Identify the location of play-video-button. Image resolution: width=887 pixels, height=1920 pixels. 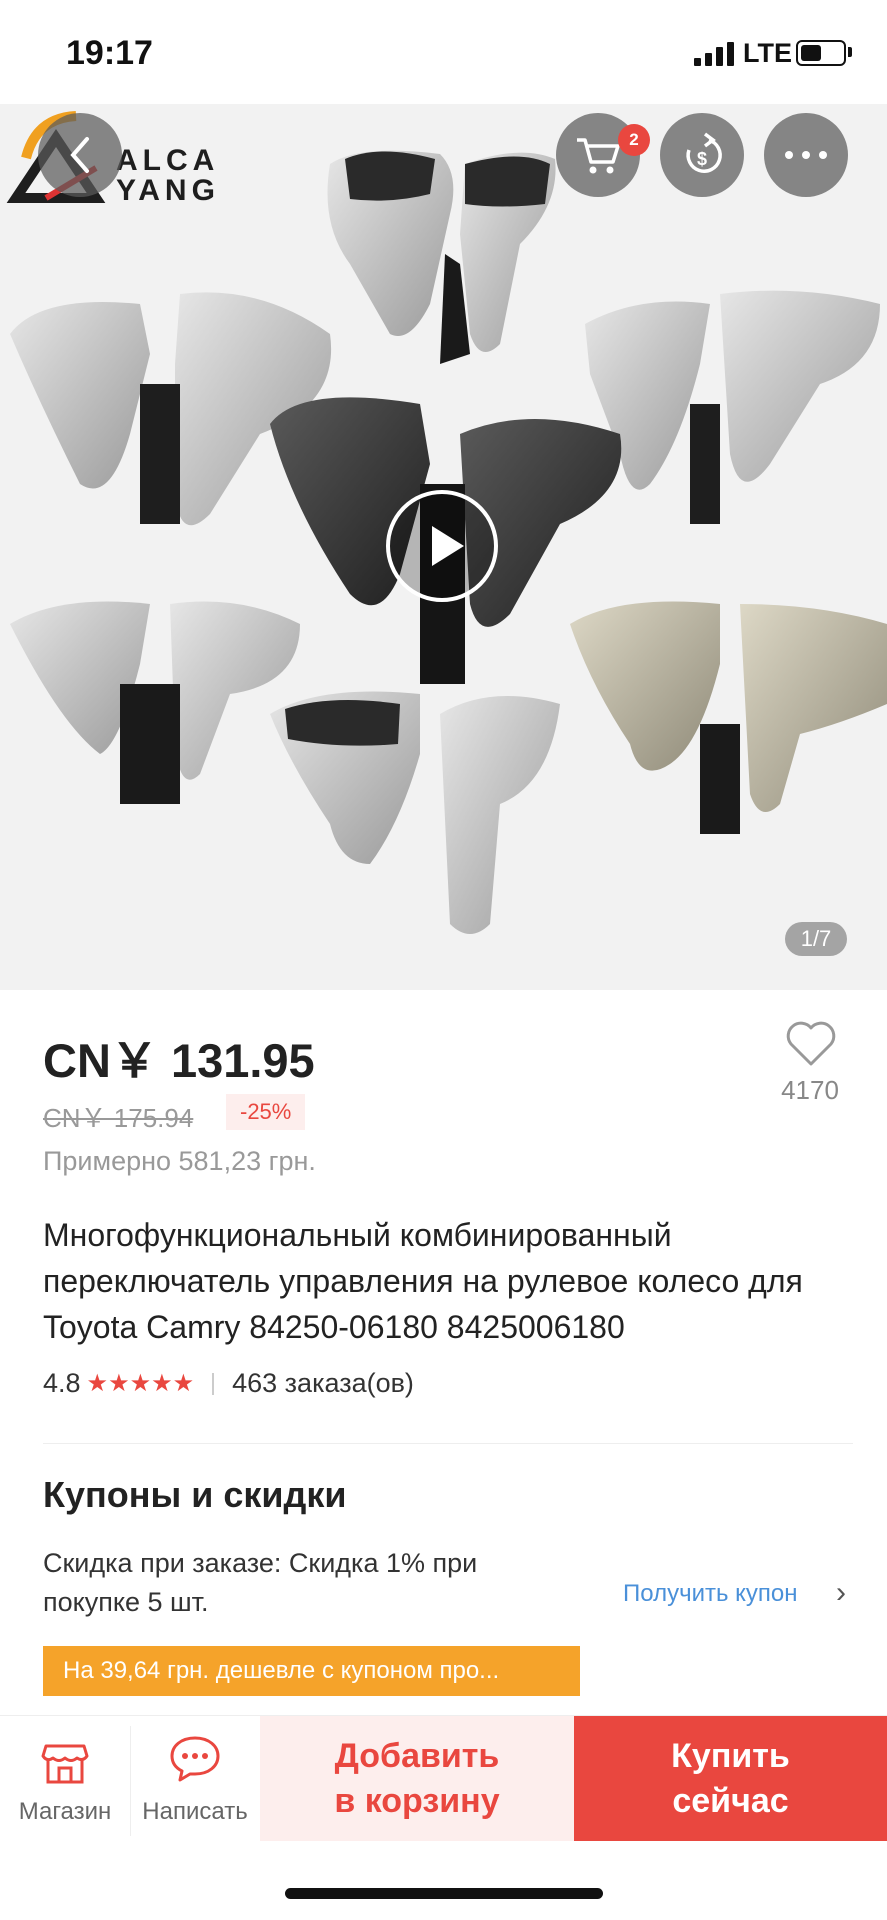
(442, 546).